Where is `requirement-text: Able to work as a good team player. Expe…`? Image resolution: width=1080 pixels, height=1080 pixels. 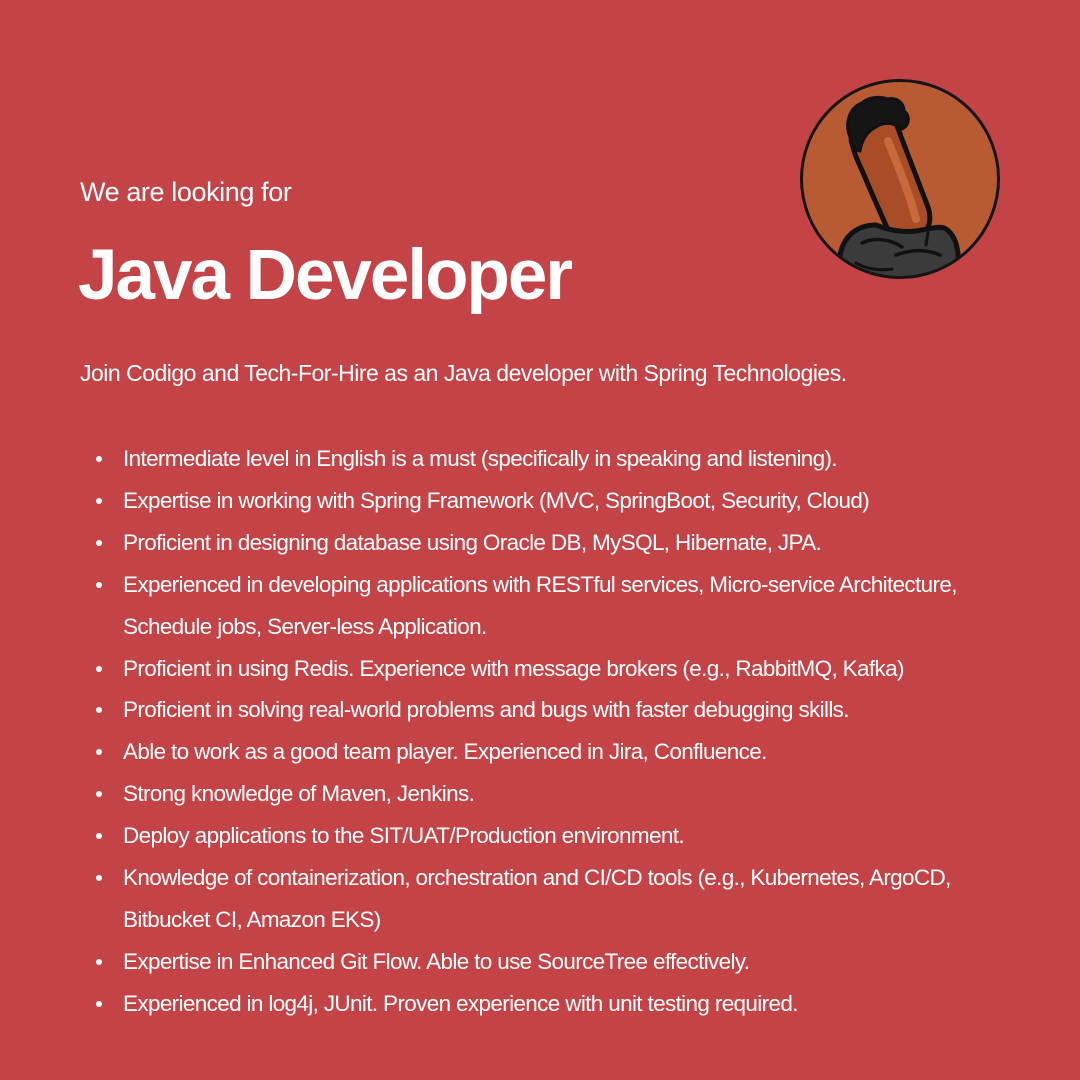 requirement-text: Able to work as a good team player. Expe… is located at coordinates (445, 752).